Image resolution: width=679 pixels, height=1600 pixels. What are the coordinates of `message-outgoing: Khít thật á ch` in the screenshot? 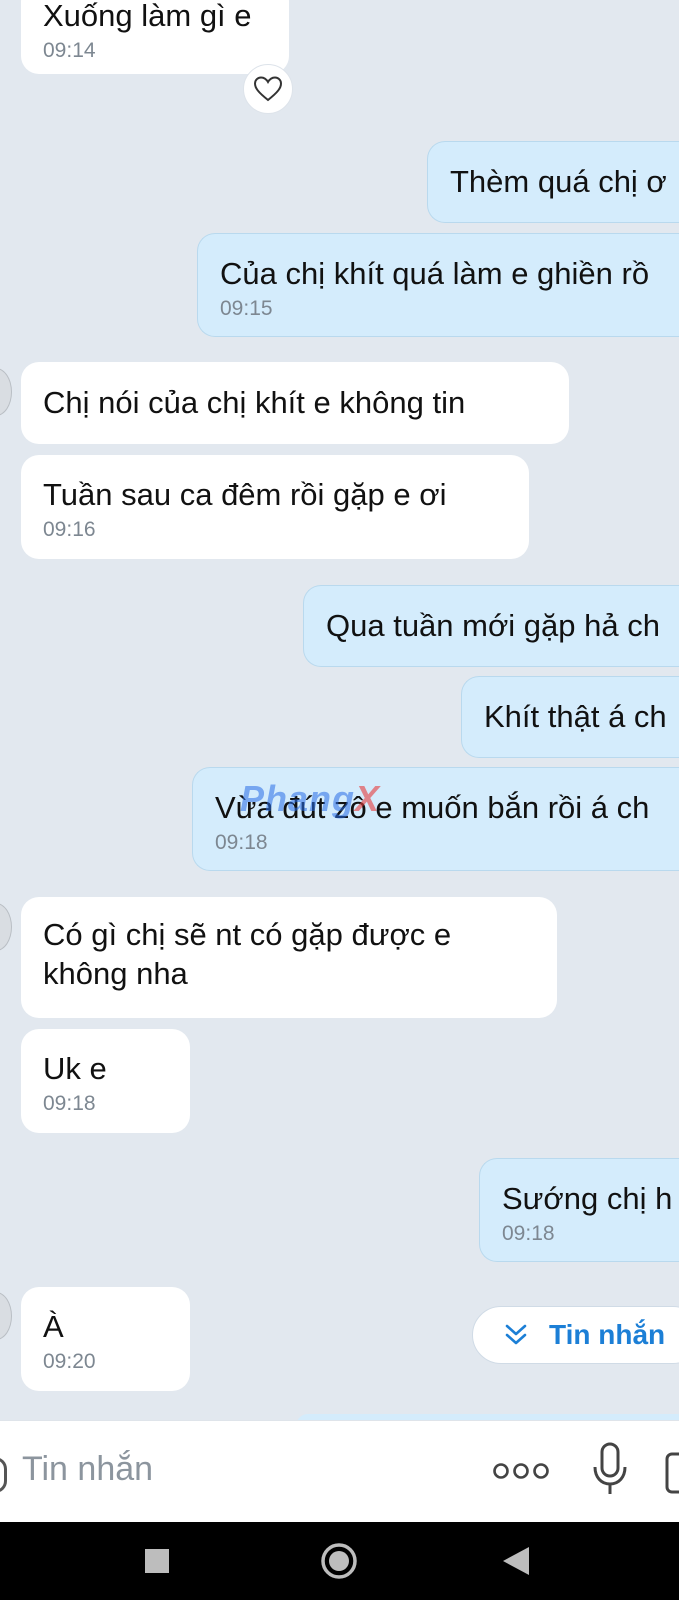 It's located at (570, 717).